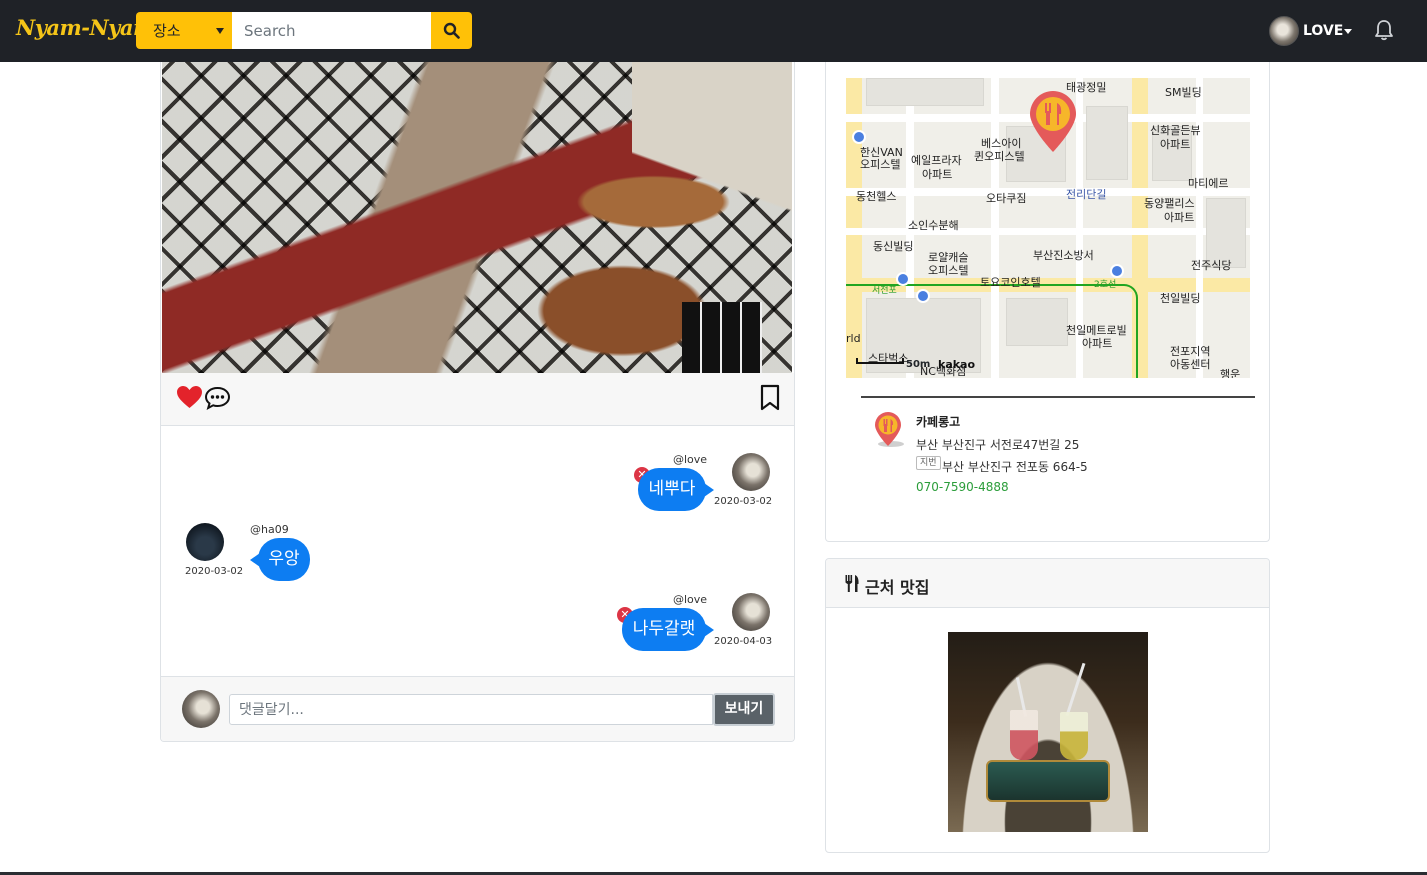 The width and height of the screenshot is (1427, 875). I want to click on comment-form: 보내기, so click(477, 708).